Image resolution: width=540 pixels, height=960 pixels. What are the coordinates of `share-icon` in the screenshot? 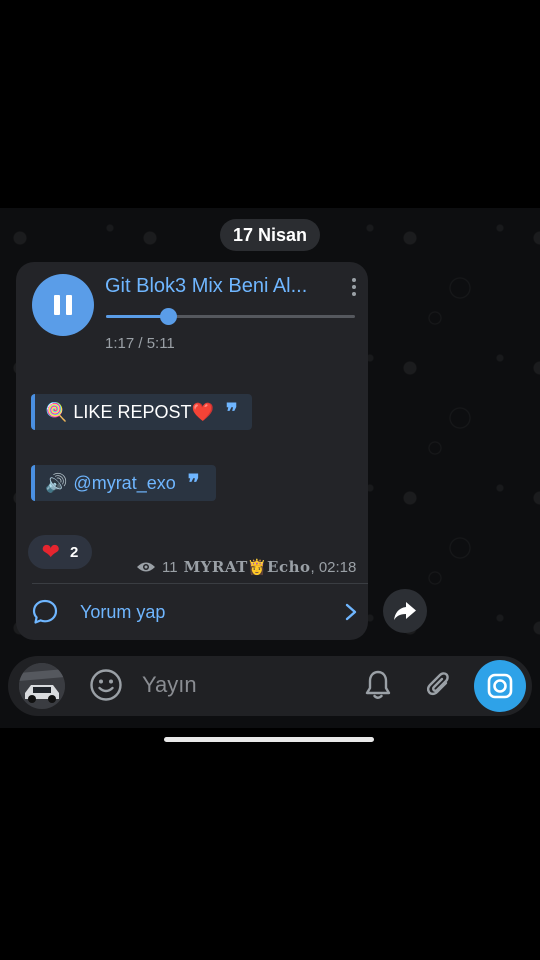 It's located at (405, 611).